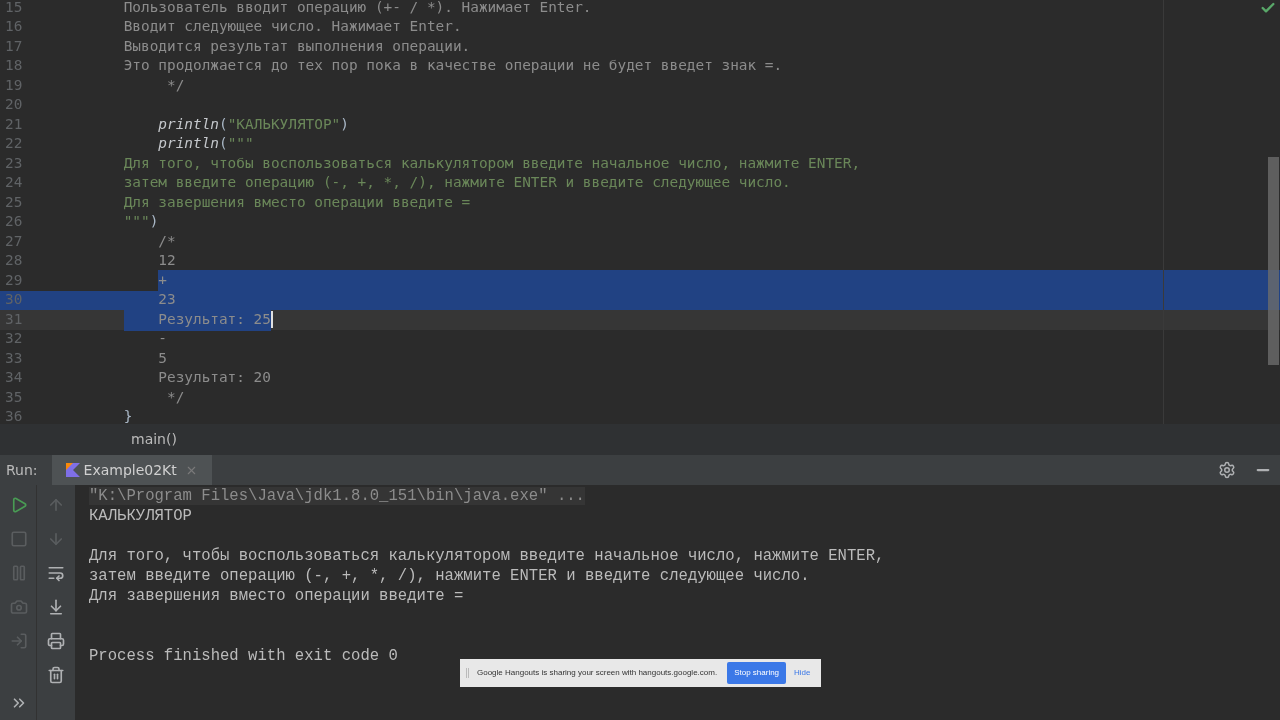 Image resolution: width=1280 pixels, height=720 pixels. Describe the element at coordinates (14, 378) in the screenshot. I see `line-number: 34` at that location.